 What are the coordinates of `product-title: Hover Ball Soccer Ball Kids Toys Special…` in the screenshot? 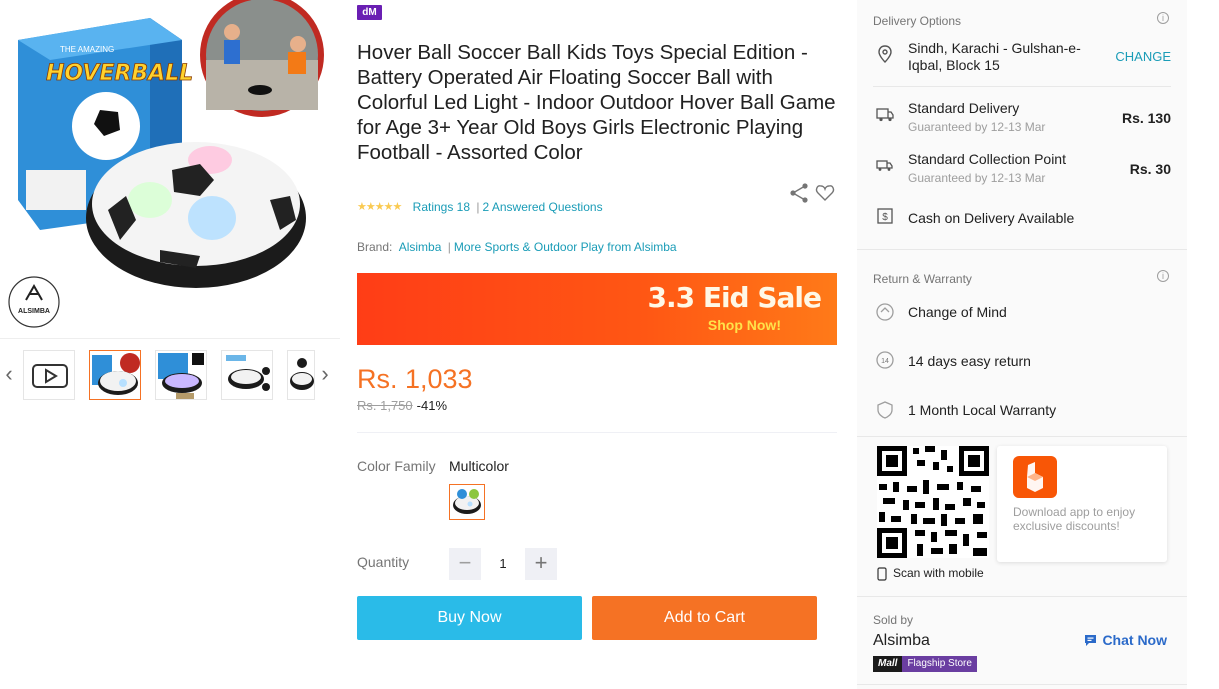 It's located at (596, 102).